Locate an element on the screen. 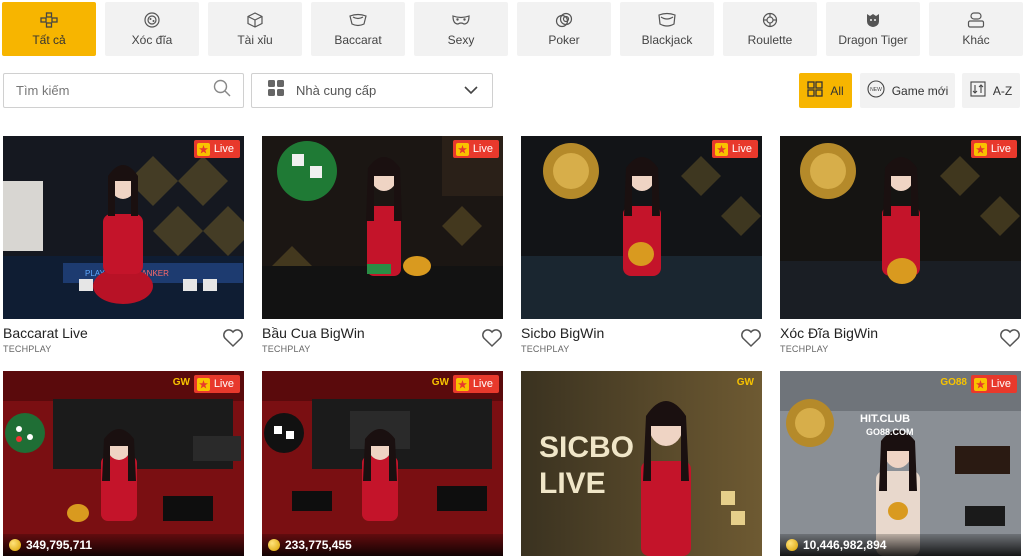 Image resolution: width=1024 pixels, height=560 pixels. tab-all: Tất cả is located at coordinates (49, 29).